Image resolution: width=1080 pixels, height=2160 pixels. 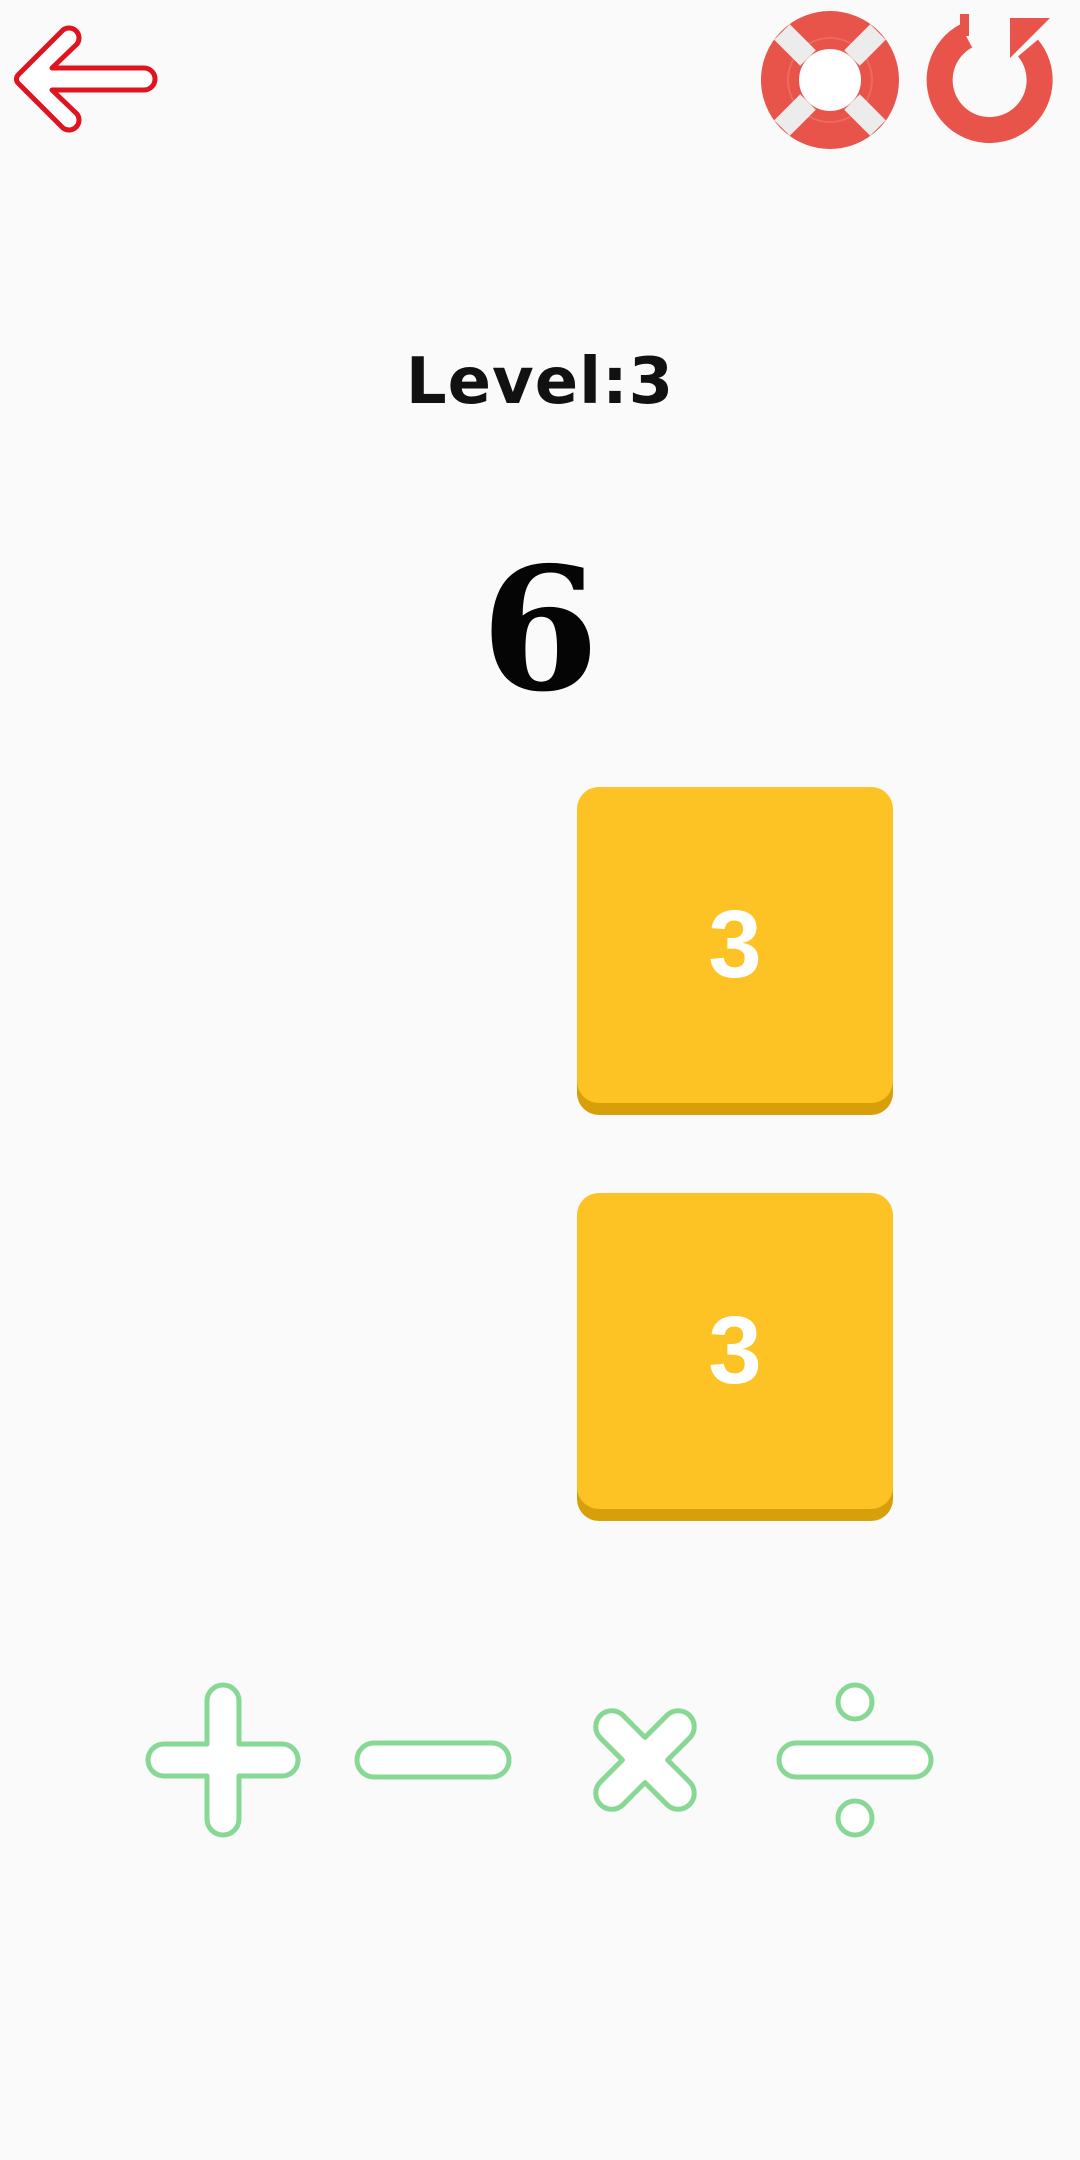 I want to click on divide-icon, so click(x=855, y=1760).